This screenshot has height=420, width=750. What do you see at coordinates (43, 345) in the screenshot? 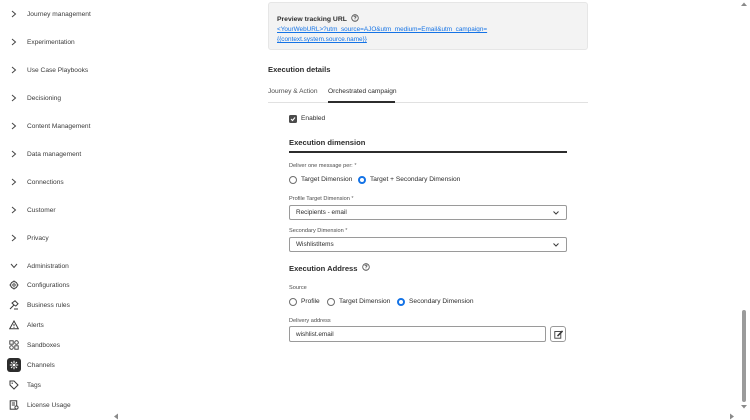
I see `nav-label: Sandboxes` at bounding box center [43, 345].